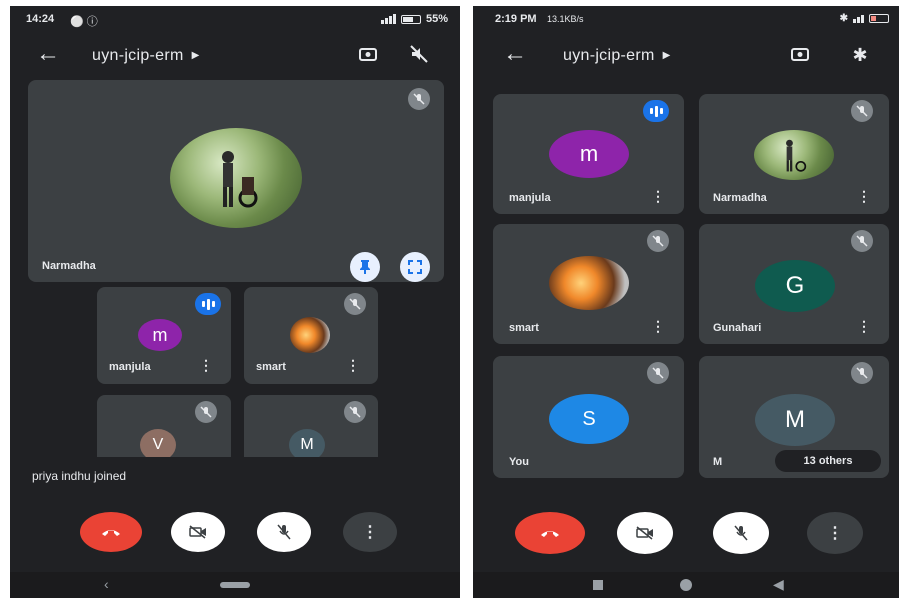  I want to click on status-time: 14:24, so click(40, 19).